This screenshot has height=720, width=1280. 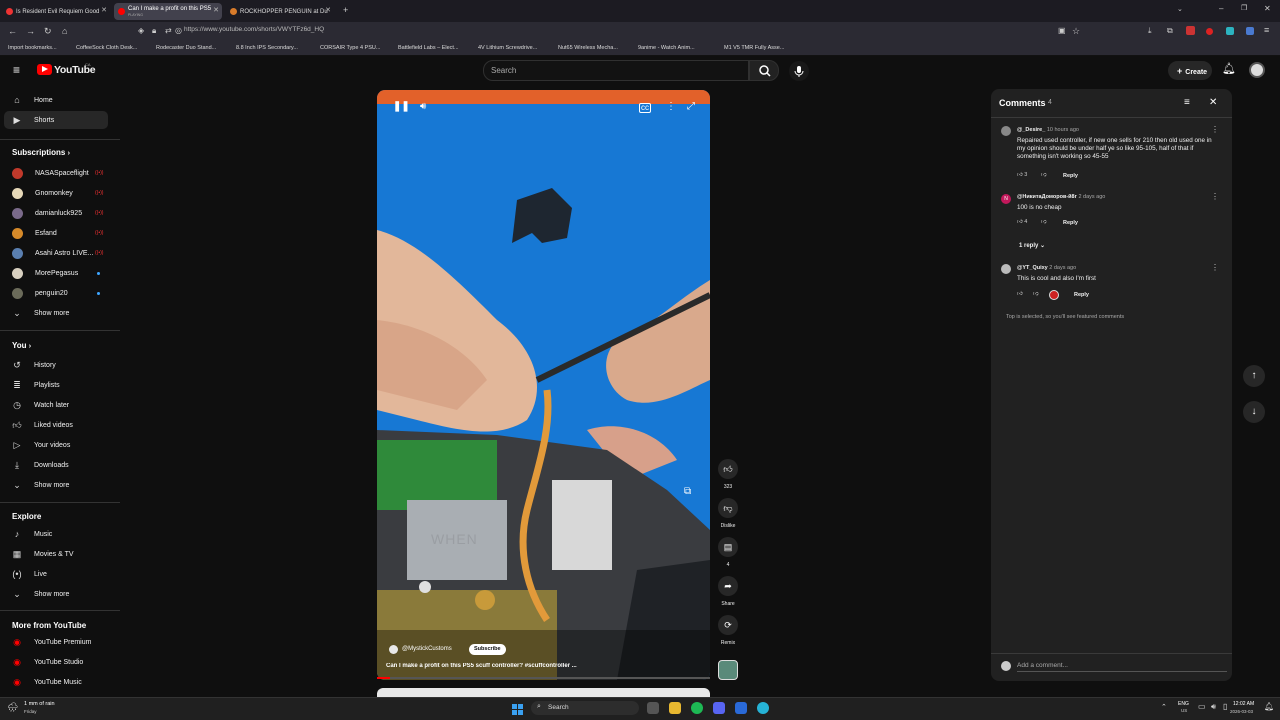 What do you see at coordinates (12, 31) in the screenshot?
I see `back-icon: ←` at bounding box center [12, 31].